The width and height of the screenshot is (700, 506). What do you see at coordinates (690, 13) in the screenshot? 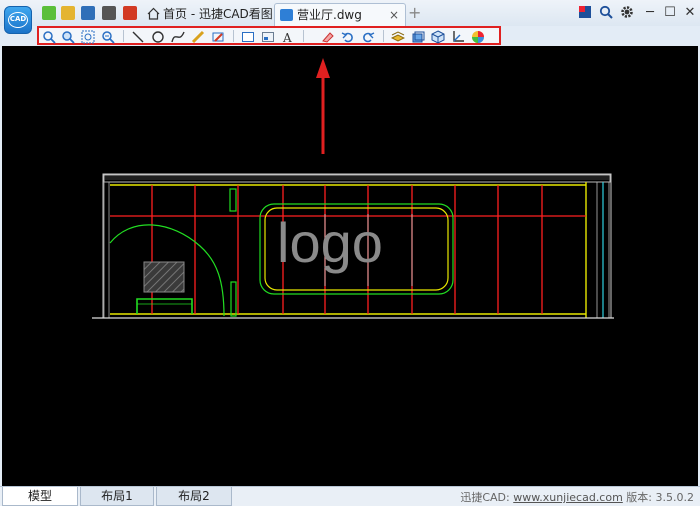
I see `close-window-button: ✕` at bounding box center [690, 13].